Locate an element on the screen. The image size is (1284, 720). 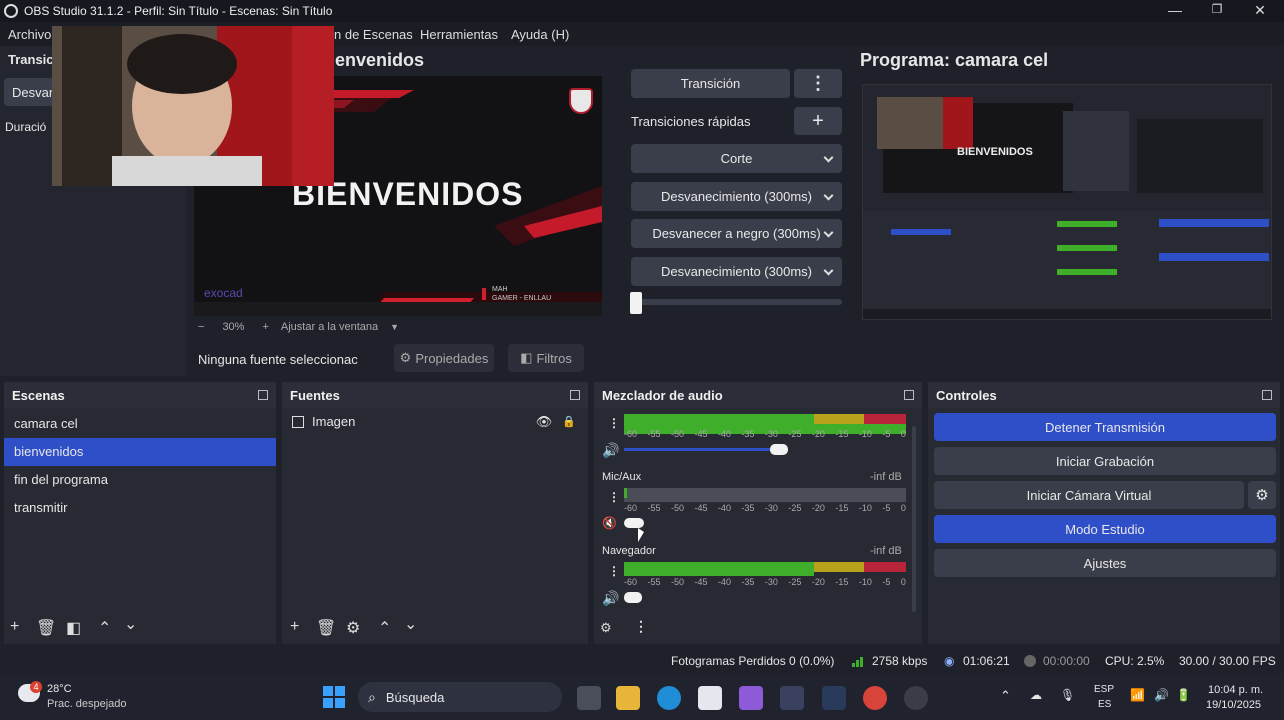
quick-transition-3: Desvanecimiento (300ms) is located at coordinates (736, 271).